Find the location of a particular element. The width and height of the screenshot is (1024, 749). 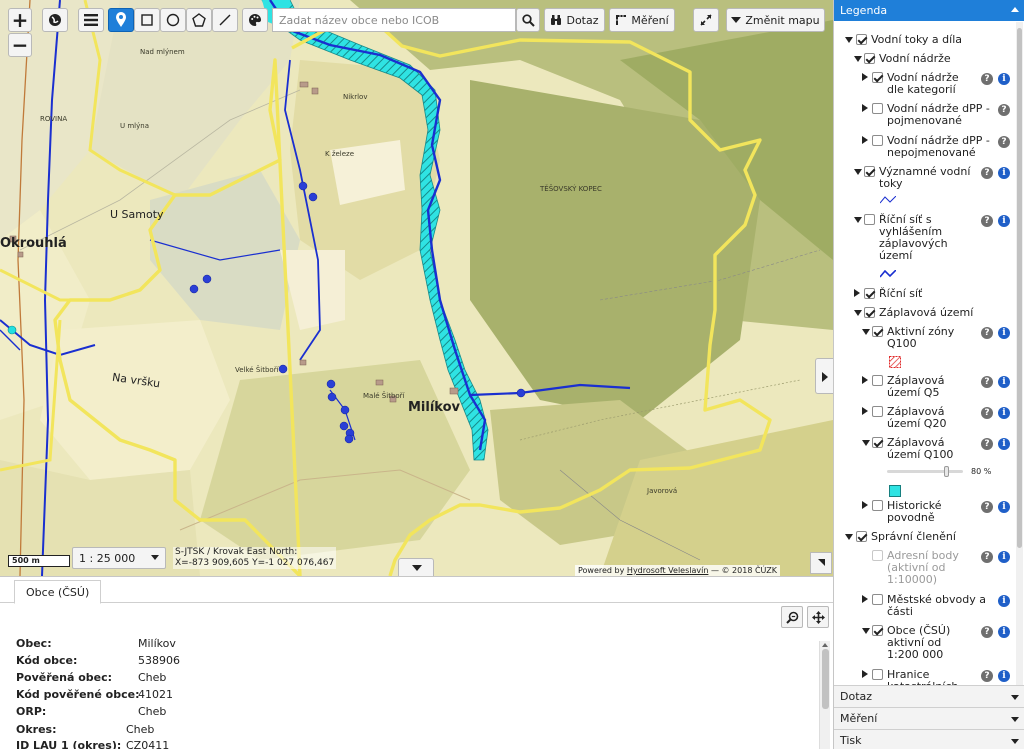

legend-item-aktivni-zony-q100: Aktivní zóny Q100 ? i is located at coordinates (925, 347).